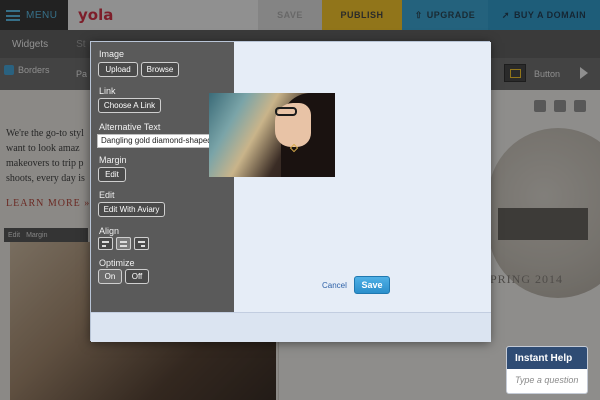 The width and height of the screenshot is (600, 400). I want to click on help-question-input: Type a question, so click(547, 380).